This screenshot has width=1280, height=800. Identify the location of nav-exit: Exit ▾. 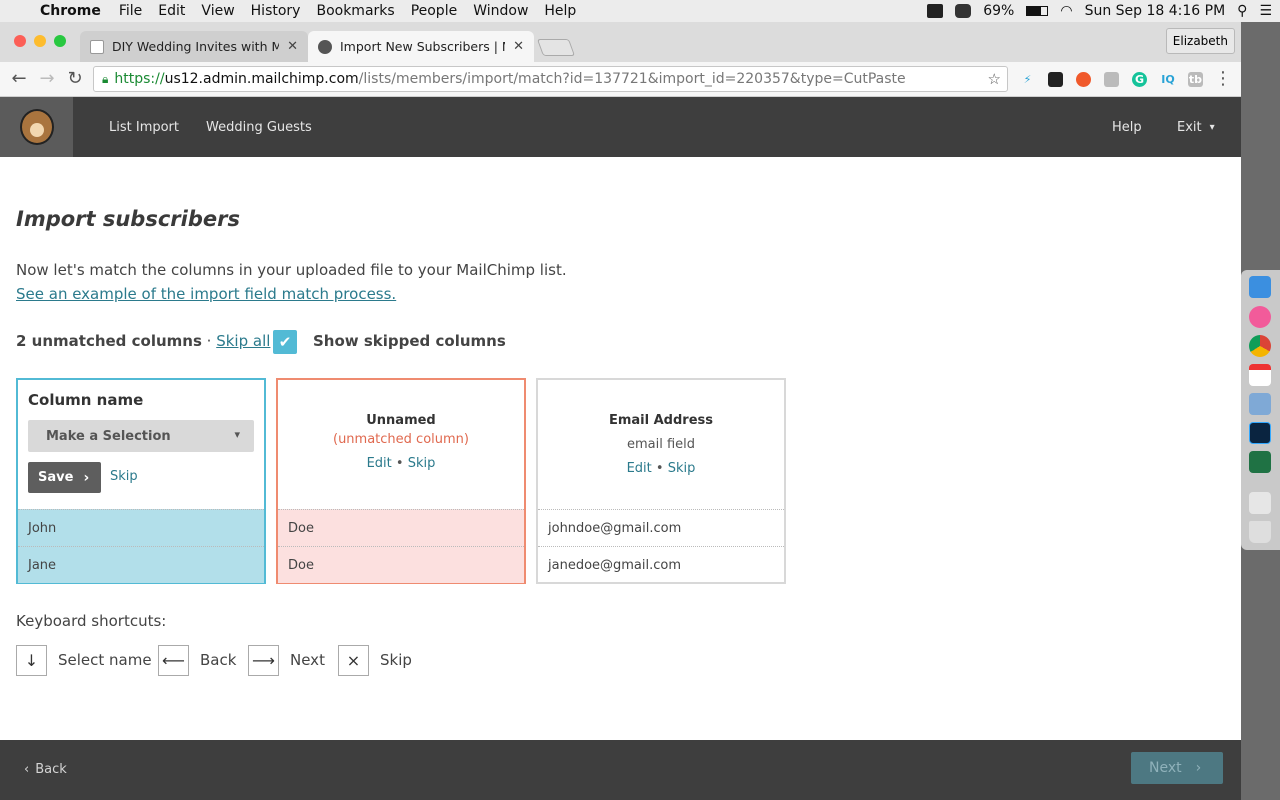
(1196, 127).